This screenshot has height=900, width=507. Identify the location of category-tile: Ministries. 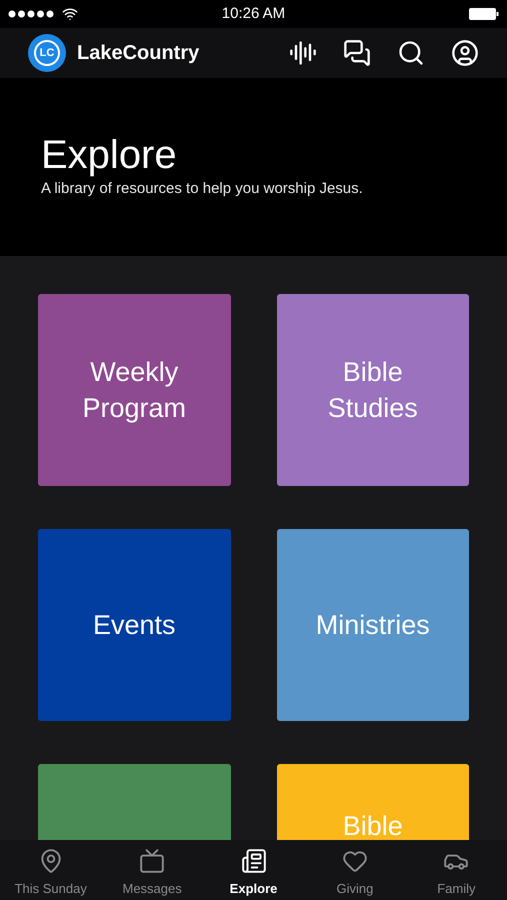
(372, 625).